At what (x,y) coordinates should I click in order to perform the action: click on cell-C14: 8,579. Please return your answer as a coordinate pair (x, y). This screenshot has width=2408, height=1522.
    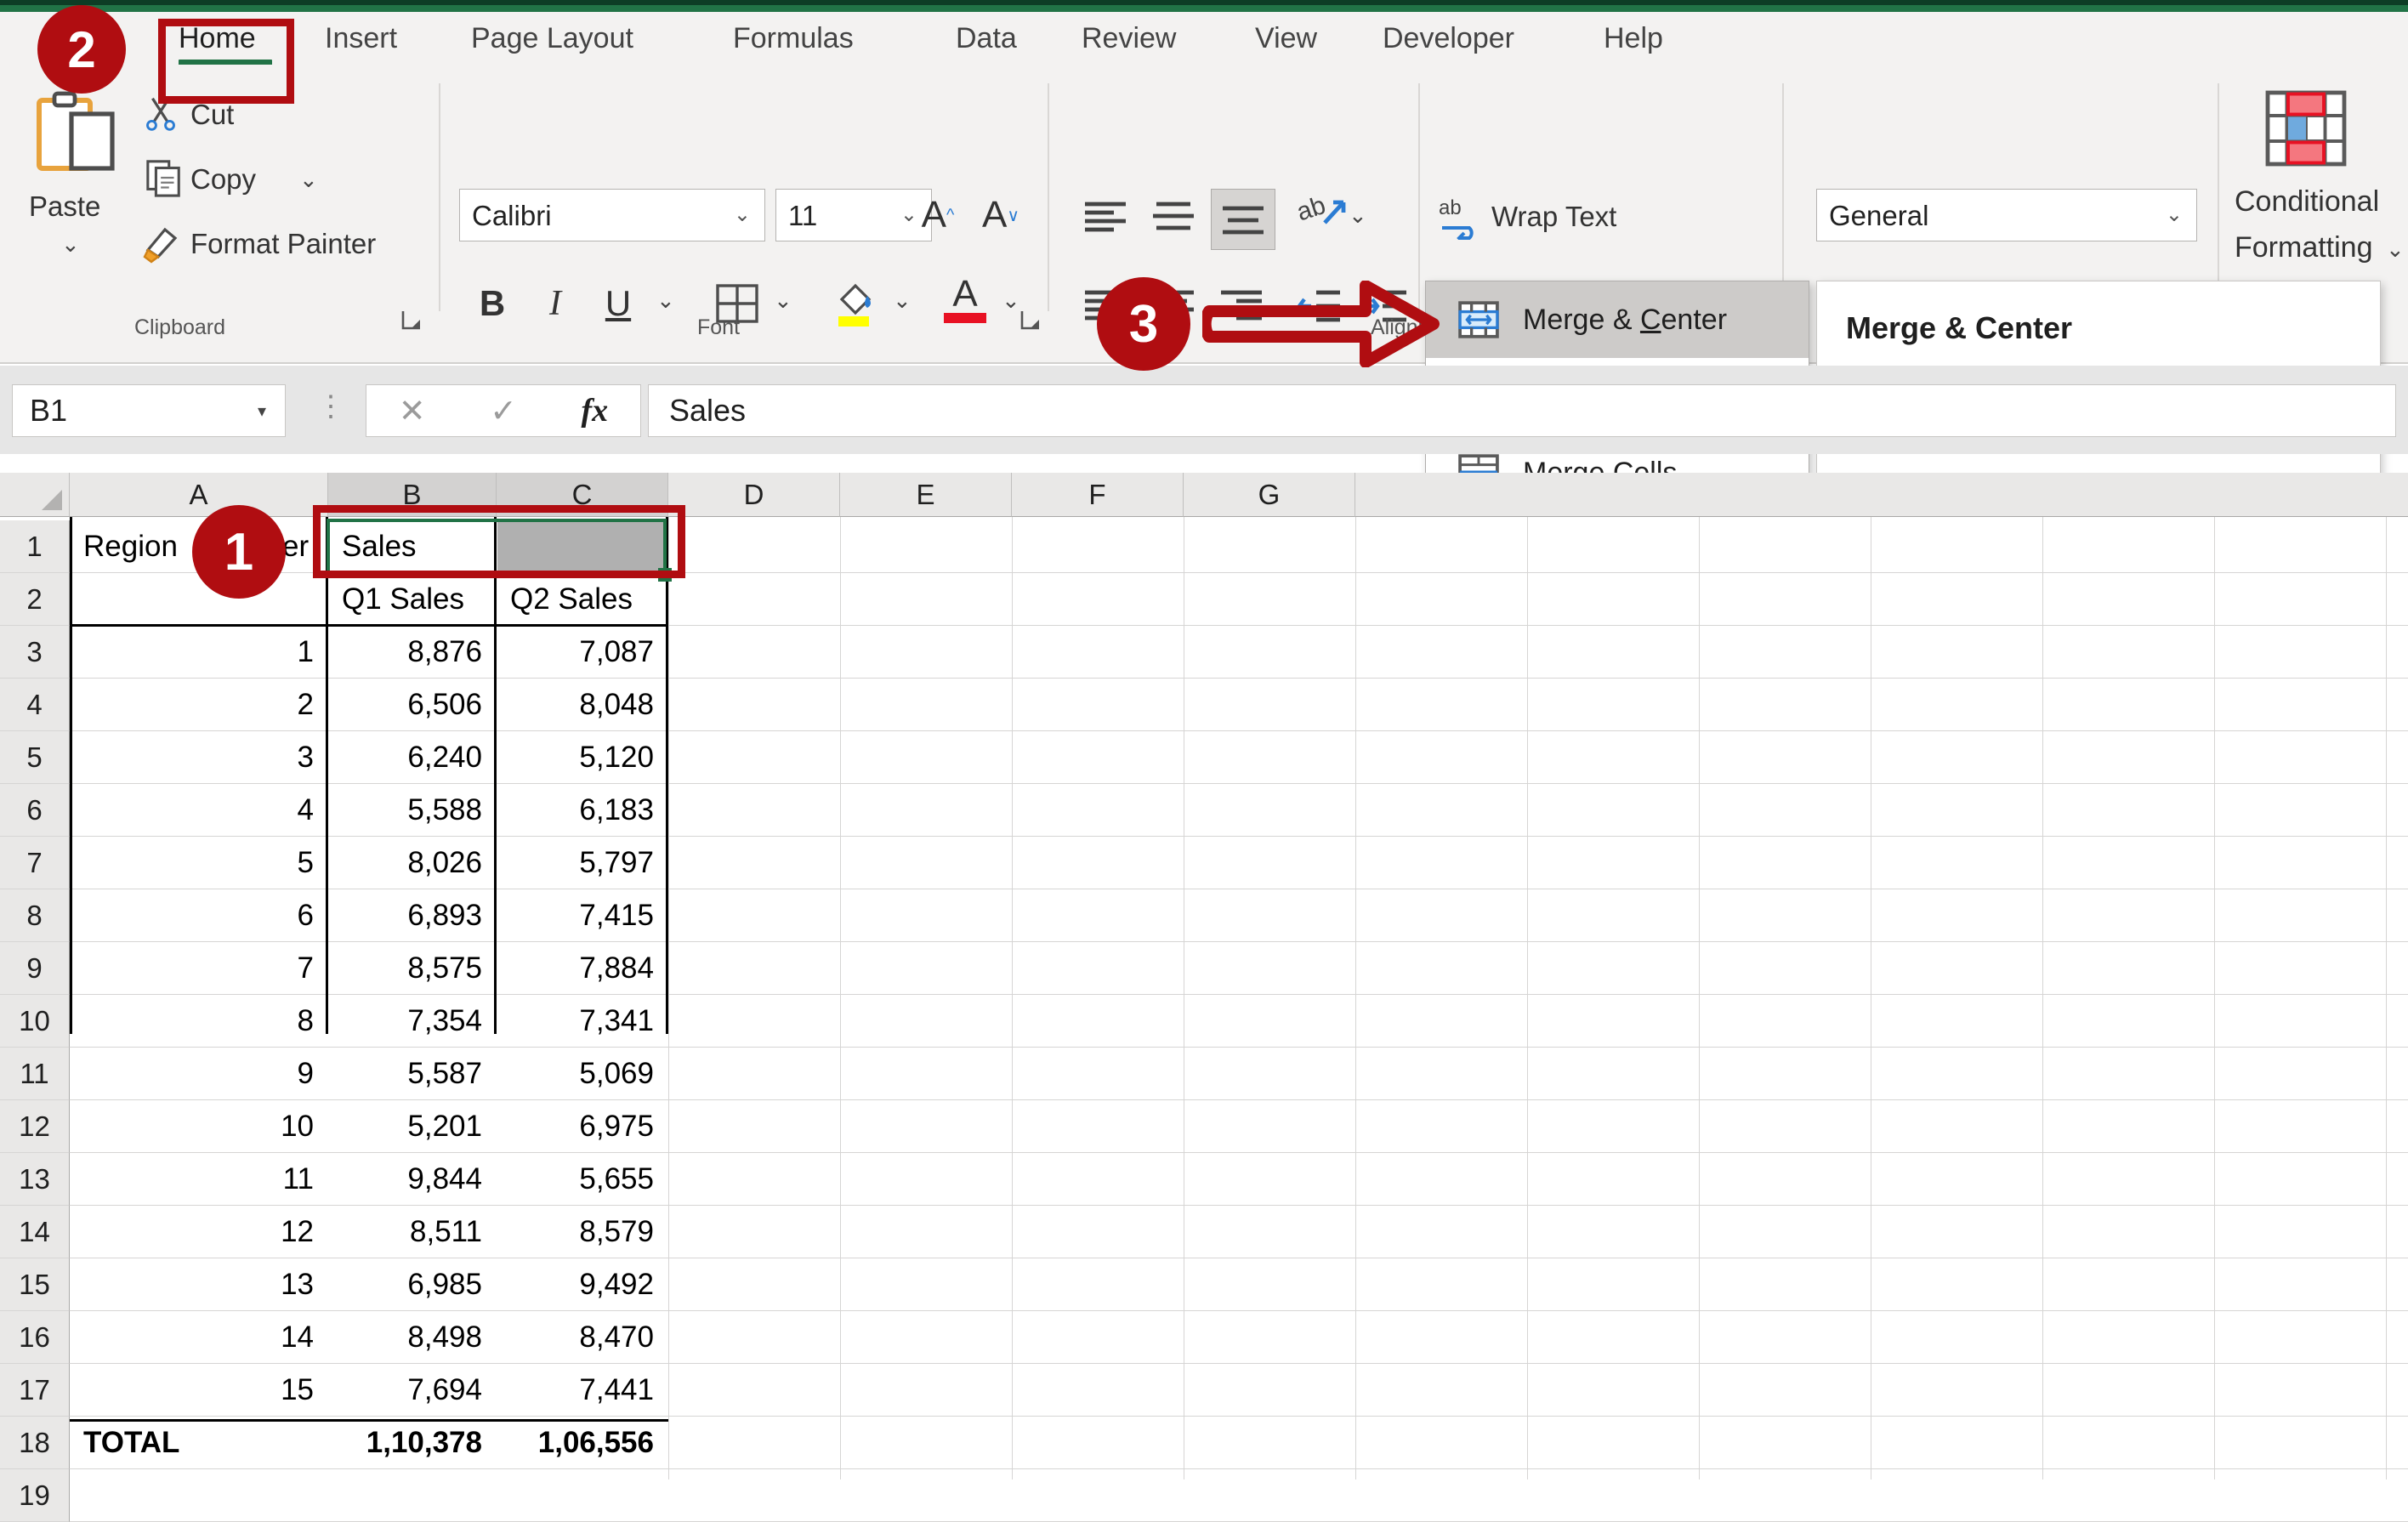
    Looking at the image, I should click on (582, 1232).